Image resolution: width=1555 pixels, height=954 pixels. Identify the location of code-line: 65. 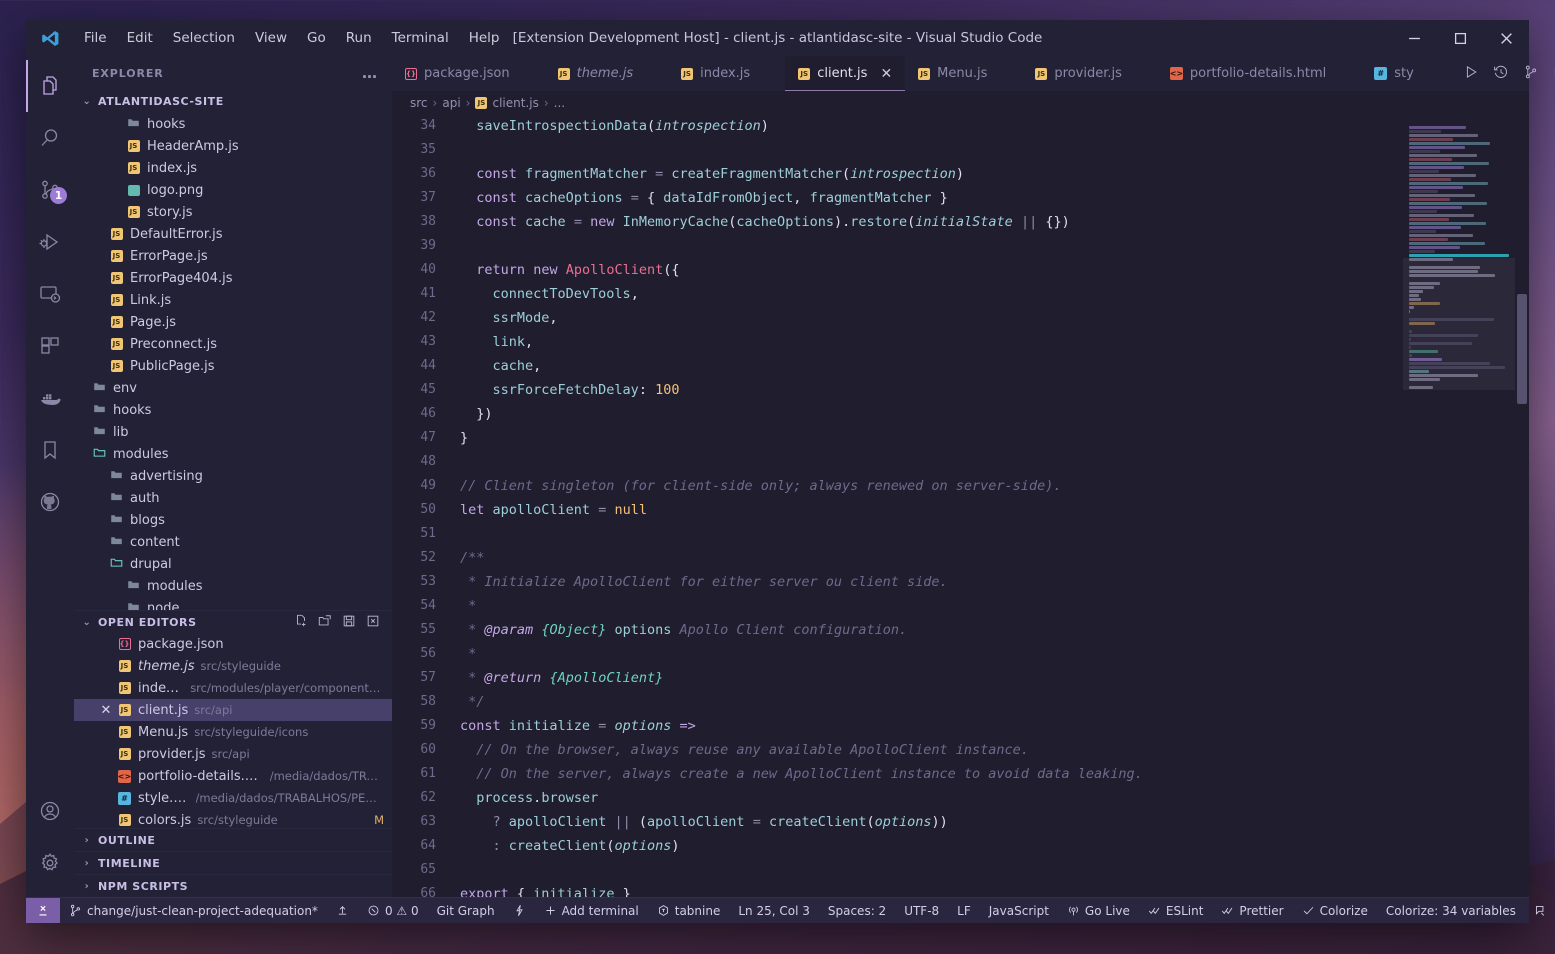
(897, 870).